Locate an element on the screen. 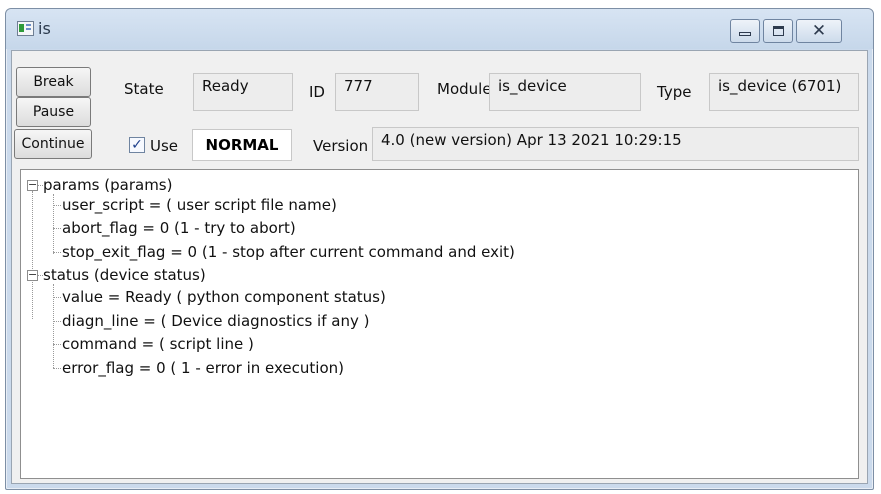 This screenshot has height=494, width=881. state-value: Ready is located at coordinates (243, 92).